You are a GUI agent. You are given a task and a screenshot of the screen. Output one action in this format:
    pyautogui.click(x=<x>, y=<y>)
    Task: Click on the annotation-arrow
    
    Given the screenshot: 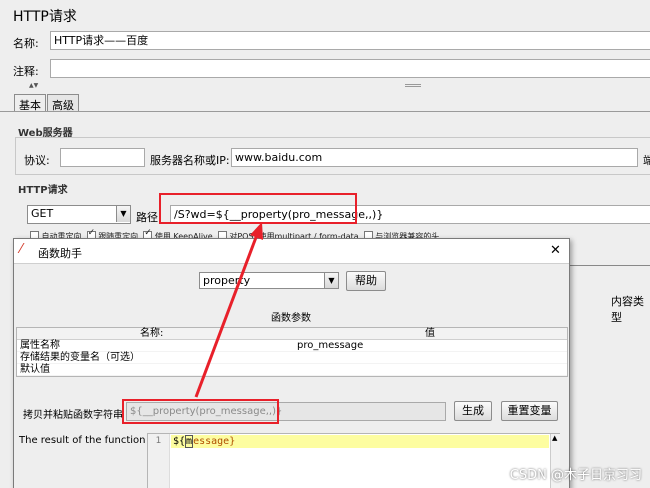 What is the action you would take?
    pyautogui.click(x=228, y=310)
    